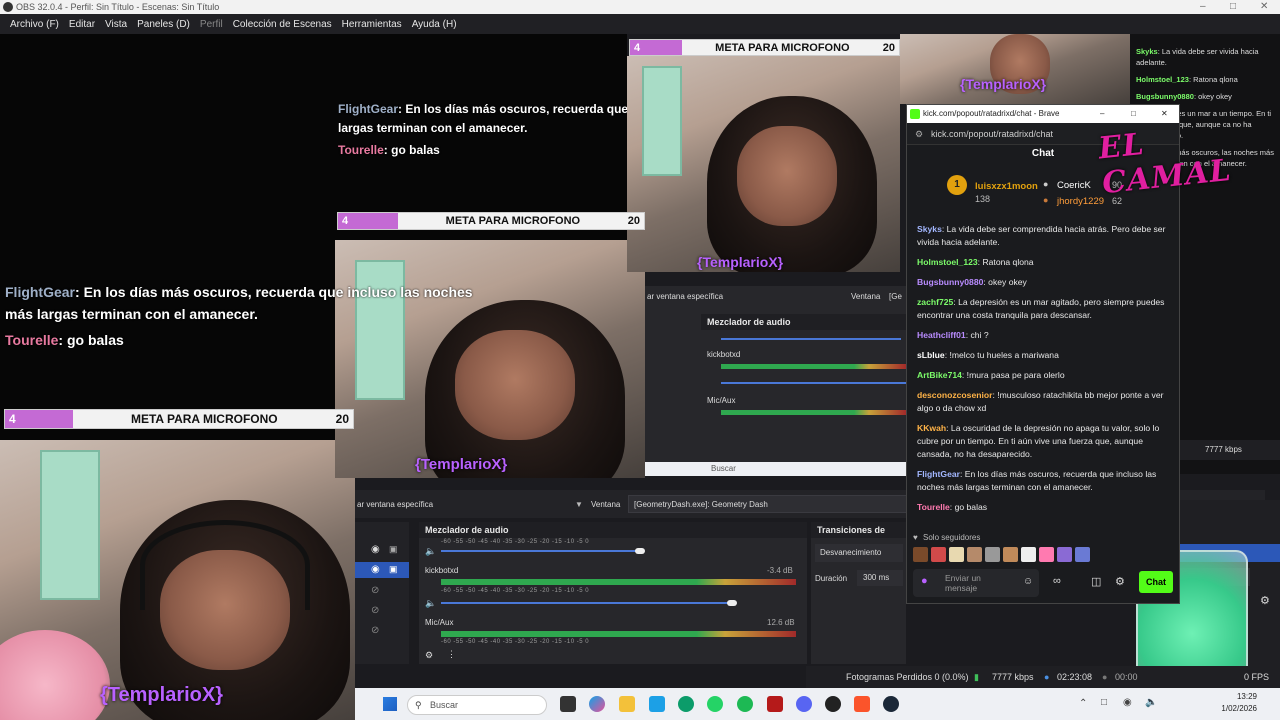  Describe the element at coordinates (163, 24) in the screenshot. I see `menu-paneles: Paneles (D)` at that location.